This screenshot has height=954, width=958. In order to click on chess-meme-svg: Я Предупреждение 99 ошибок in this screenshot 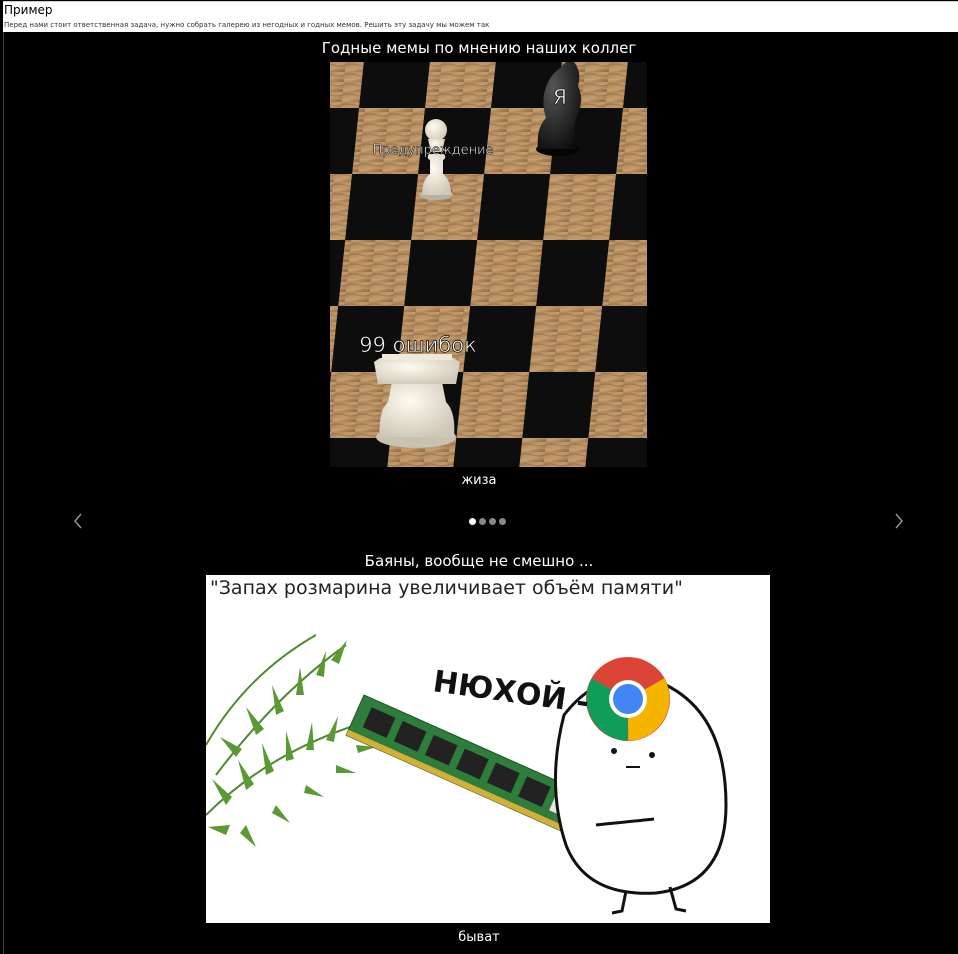, I will do `click(488, 264)`.